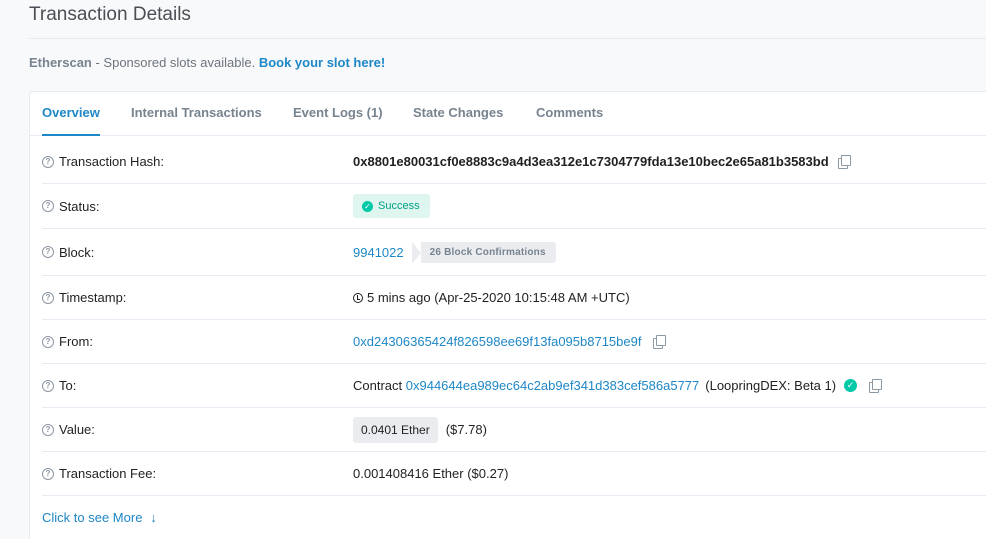  I want to click on tab-state-changes: State Changes, so click(458, 114).